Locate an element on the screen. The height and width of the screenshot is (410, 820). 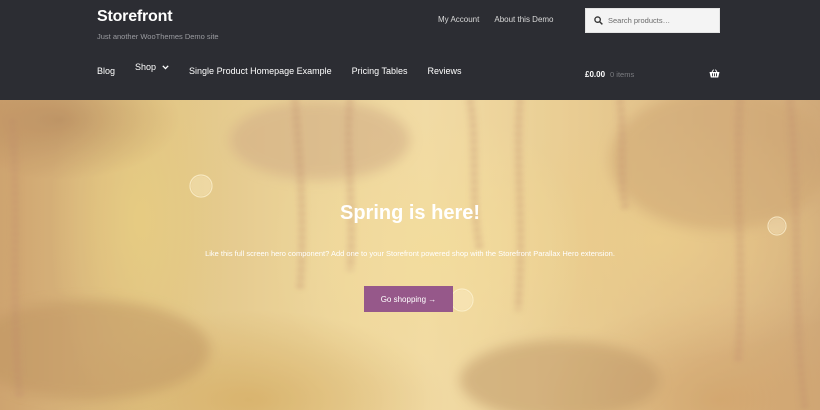
product-search is located at coordinates (652, 20).